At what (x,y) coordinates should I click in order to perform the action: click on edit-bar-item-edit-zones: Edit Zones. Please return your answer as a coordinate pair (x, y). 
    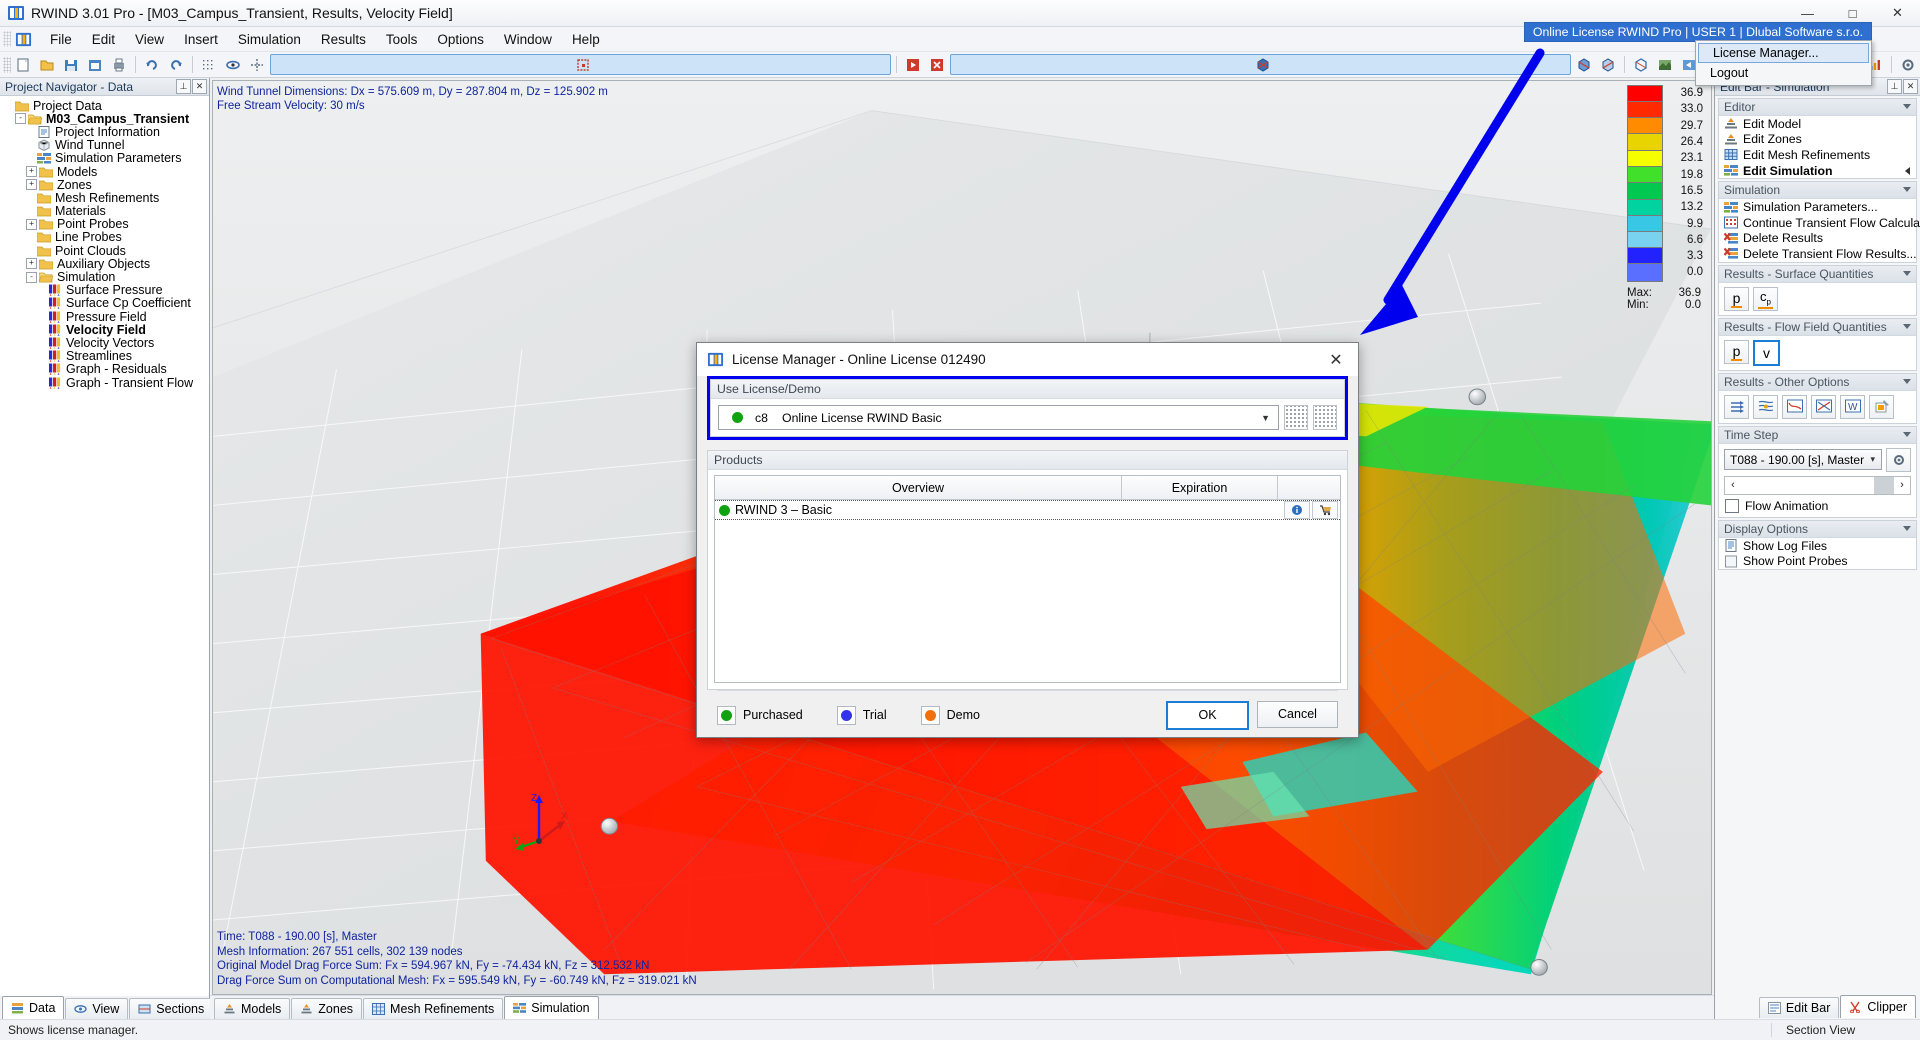
    Looking at the image, I should click on (1817, 140).